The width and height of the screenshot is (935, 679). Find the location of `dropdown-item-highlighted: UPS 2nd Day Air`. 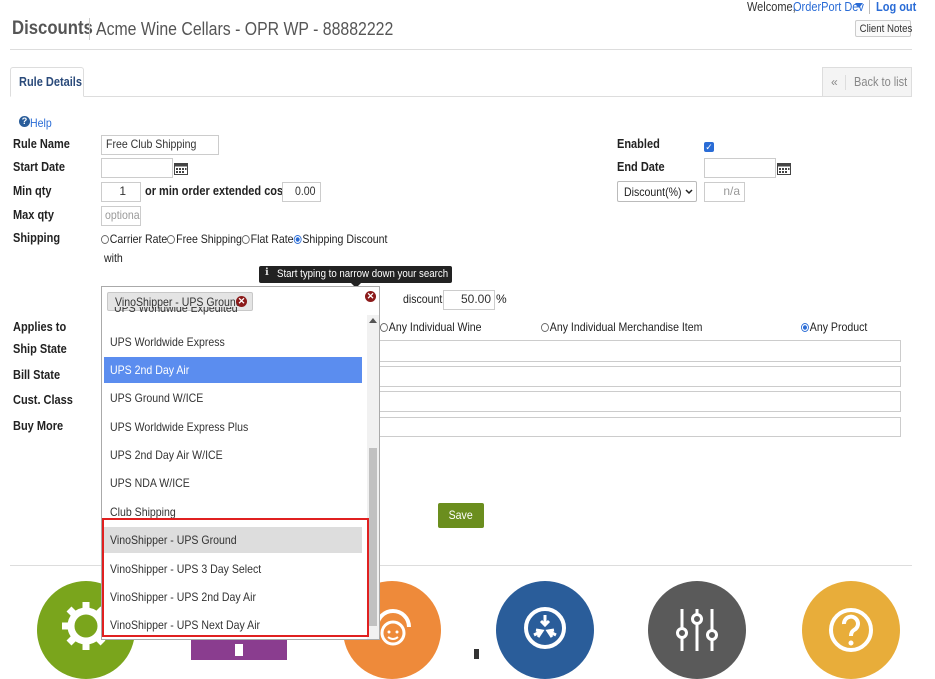

dropdown-item-highlighted: UPS 2nd Day Air is located at coordinates (233, 370).